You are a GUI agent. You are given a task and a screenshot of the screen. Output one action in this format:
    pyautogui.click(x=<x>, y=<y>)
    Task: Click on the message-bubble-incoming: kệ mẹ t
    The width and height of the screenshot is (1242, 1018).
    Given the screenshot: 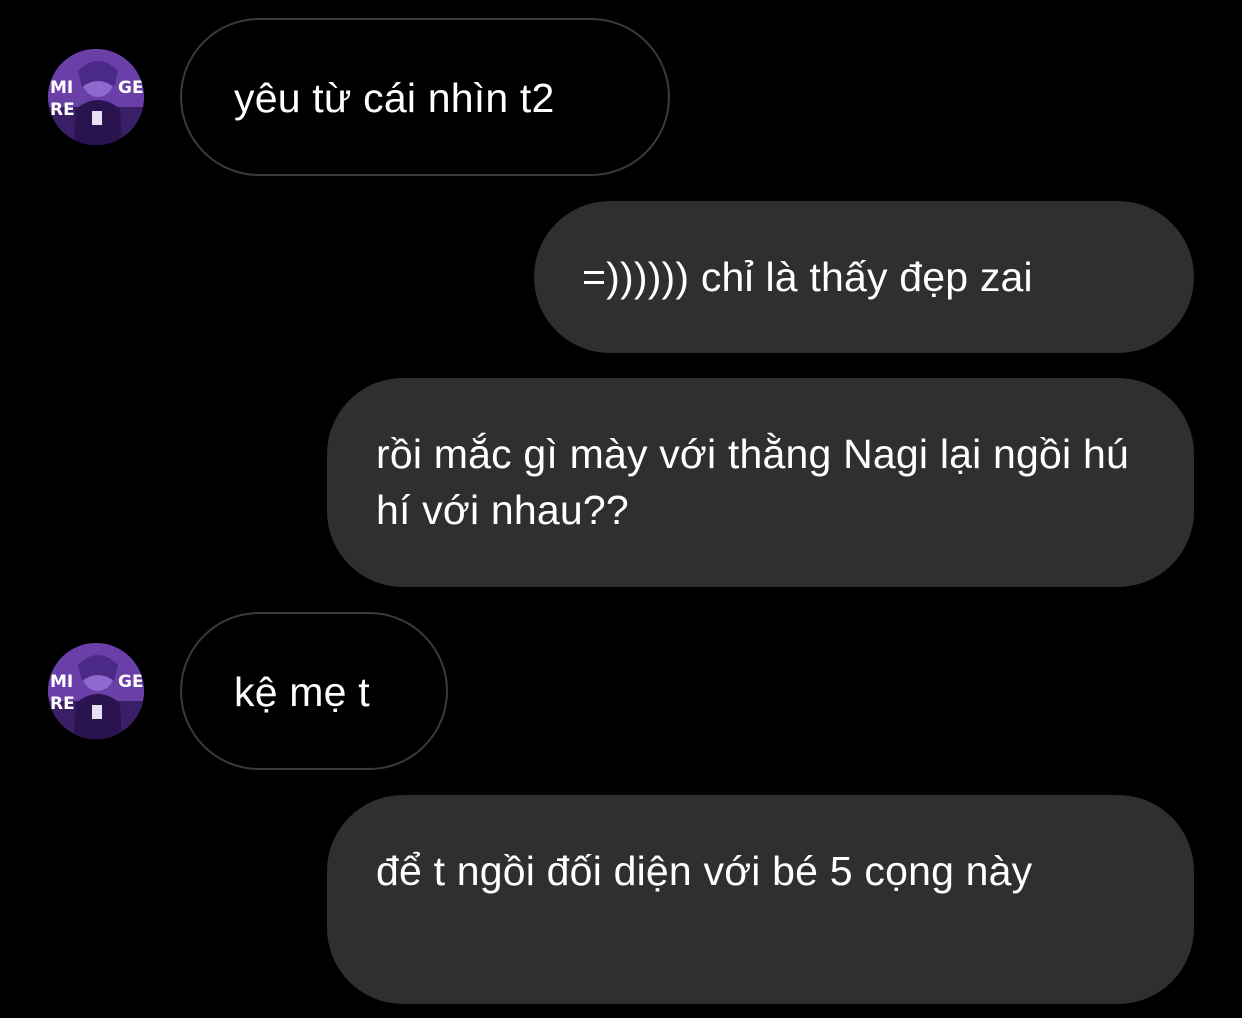 What is the action you would take?
    pyautogui.click(x=314, y=691)
    